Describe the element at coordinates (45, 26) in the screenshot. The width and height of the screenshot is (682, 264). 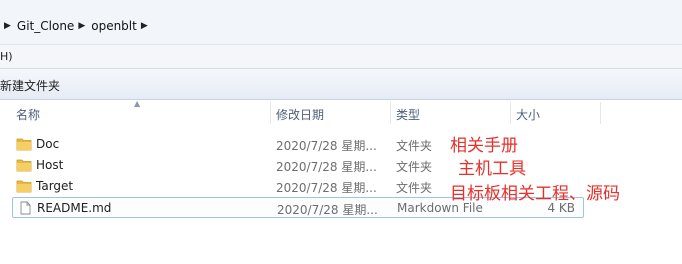
I see `breadcrumb-item-git-clone: Git_Clone` at that location.